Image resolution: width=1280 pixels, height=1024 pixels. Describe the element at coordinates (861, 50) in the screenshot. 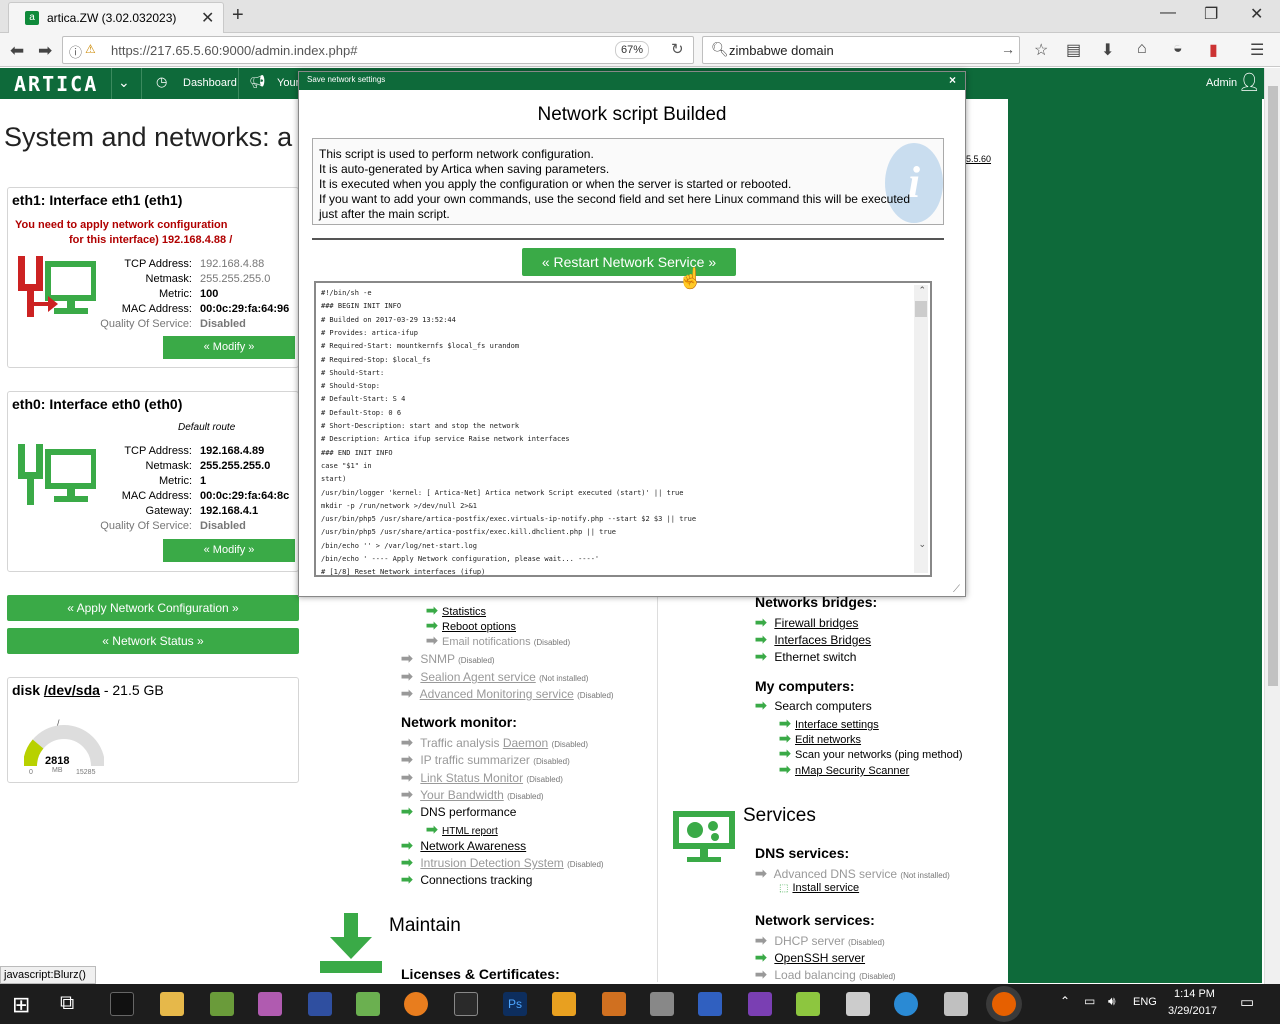

I see `search-bar: 🔍︎ zimbabwe domain →` at that location.